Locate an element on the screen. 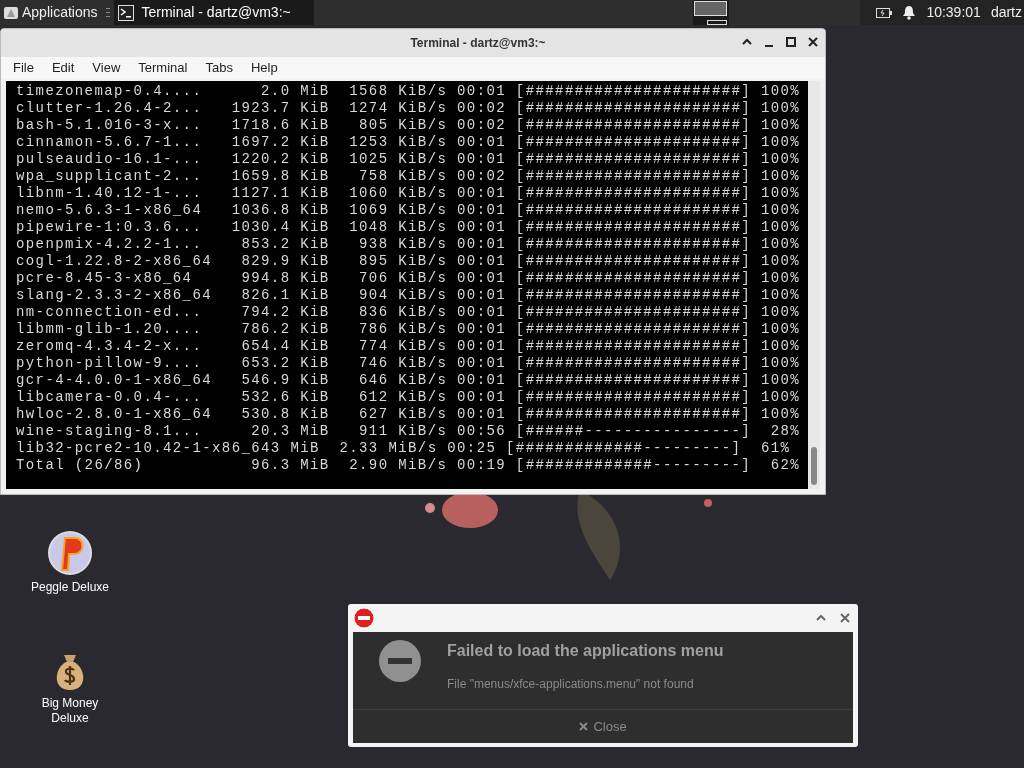  terminal-line: timezonemap-0.4.... 2.0 MiB 1568 KiB/s 00:01 [######################] 100% is located at coordinates (408, 91).